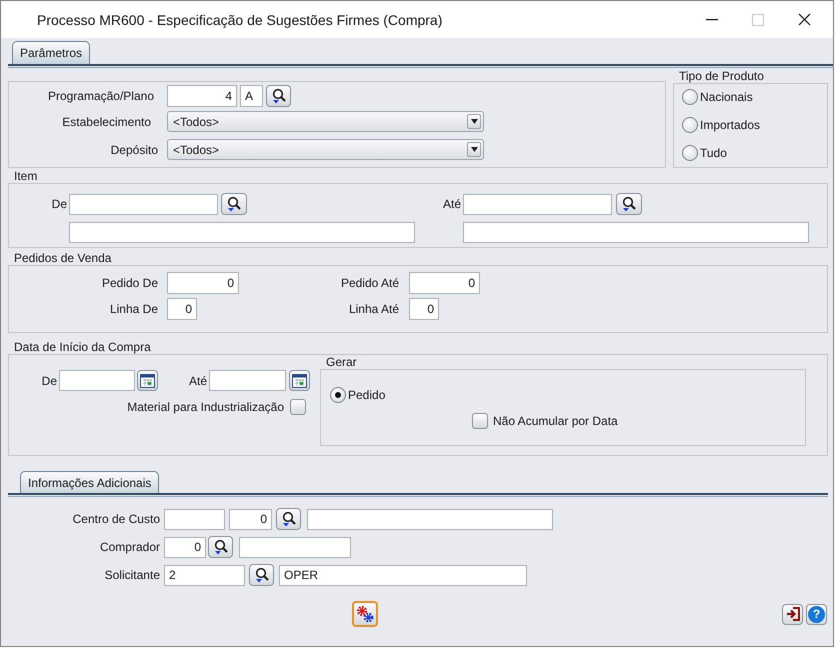  I want to click on field-label: Comprador, so click(129, 547).